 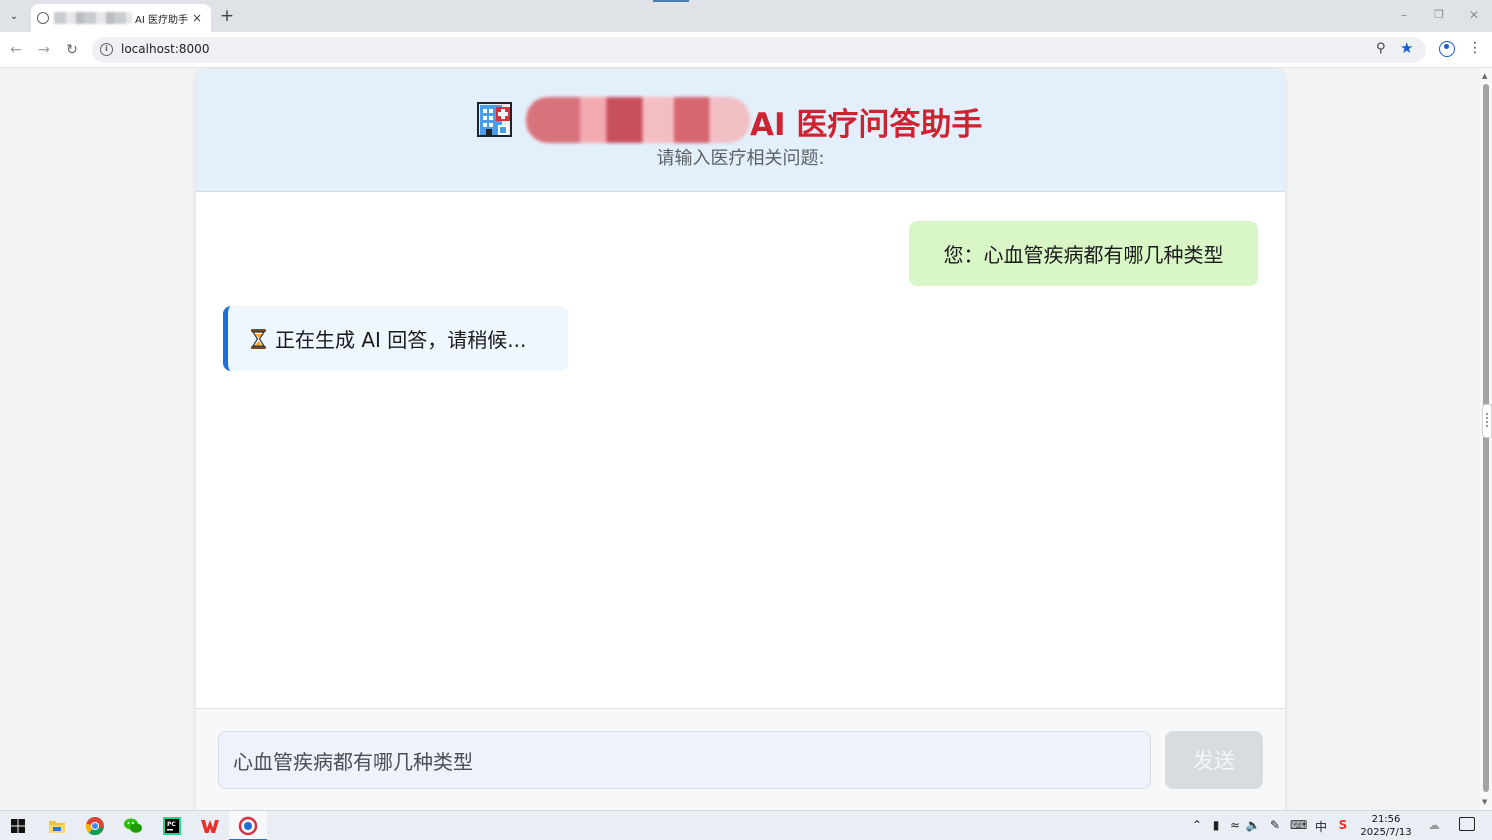 I want to click on pen-icon: ✎, so click(x=1275, y=825).